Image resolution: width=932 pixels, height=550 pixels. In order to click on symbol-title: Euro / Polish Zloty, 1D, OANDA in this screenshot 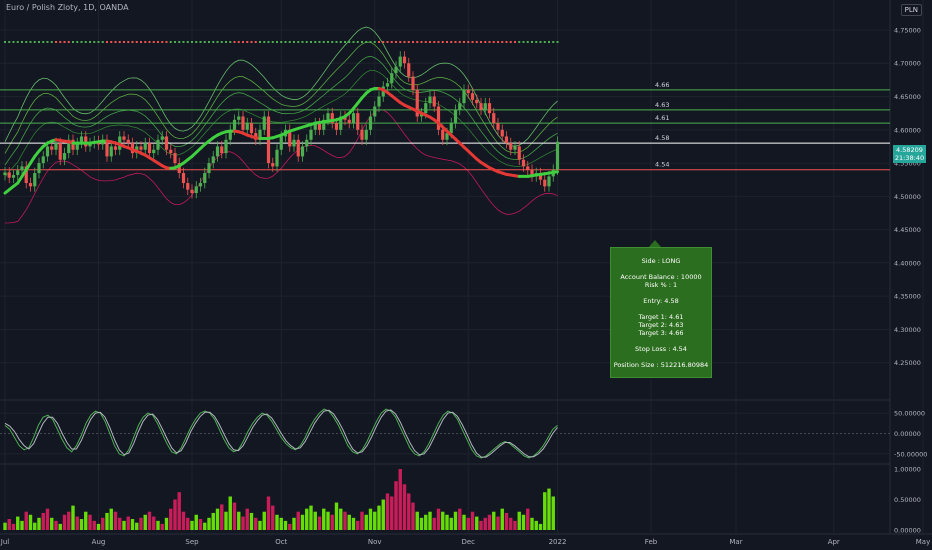, I will do `click(67, 7)`.